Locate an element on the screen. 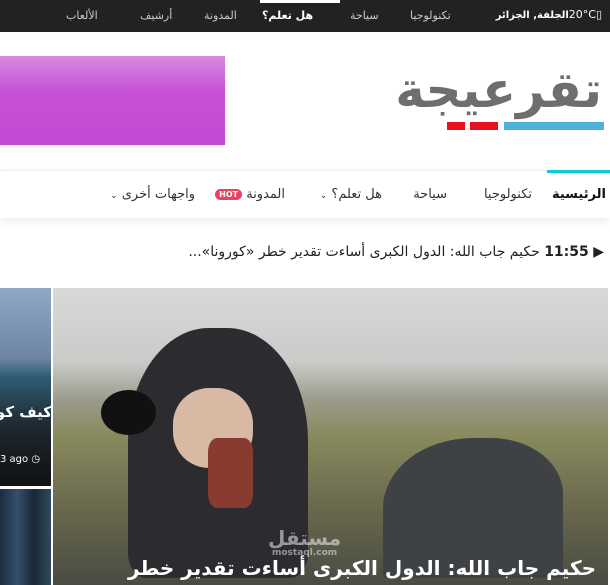  top-link-didyouknow: هل تعلم؟ is located at coordinates (287, 15).